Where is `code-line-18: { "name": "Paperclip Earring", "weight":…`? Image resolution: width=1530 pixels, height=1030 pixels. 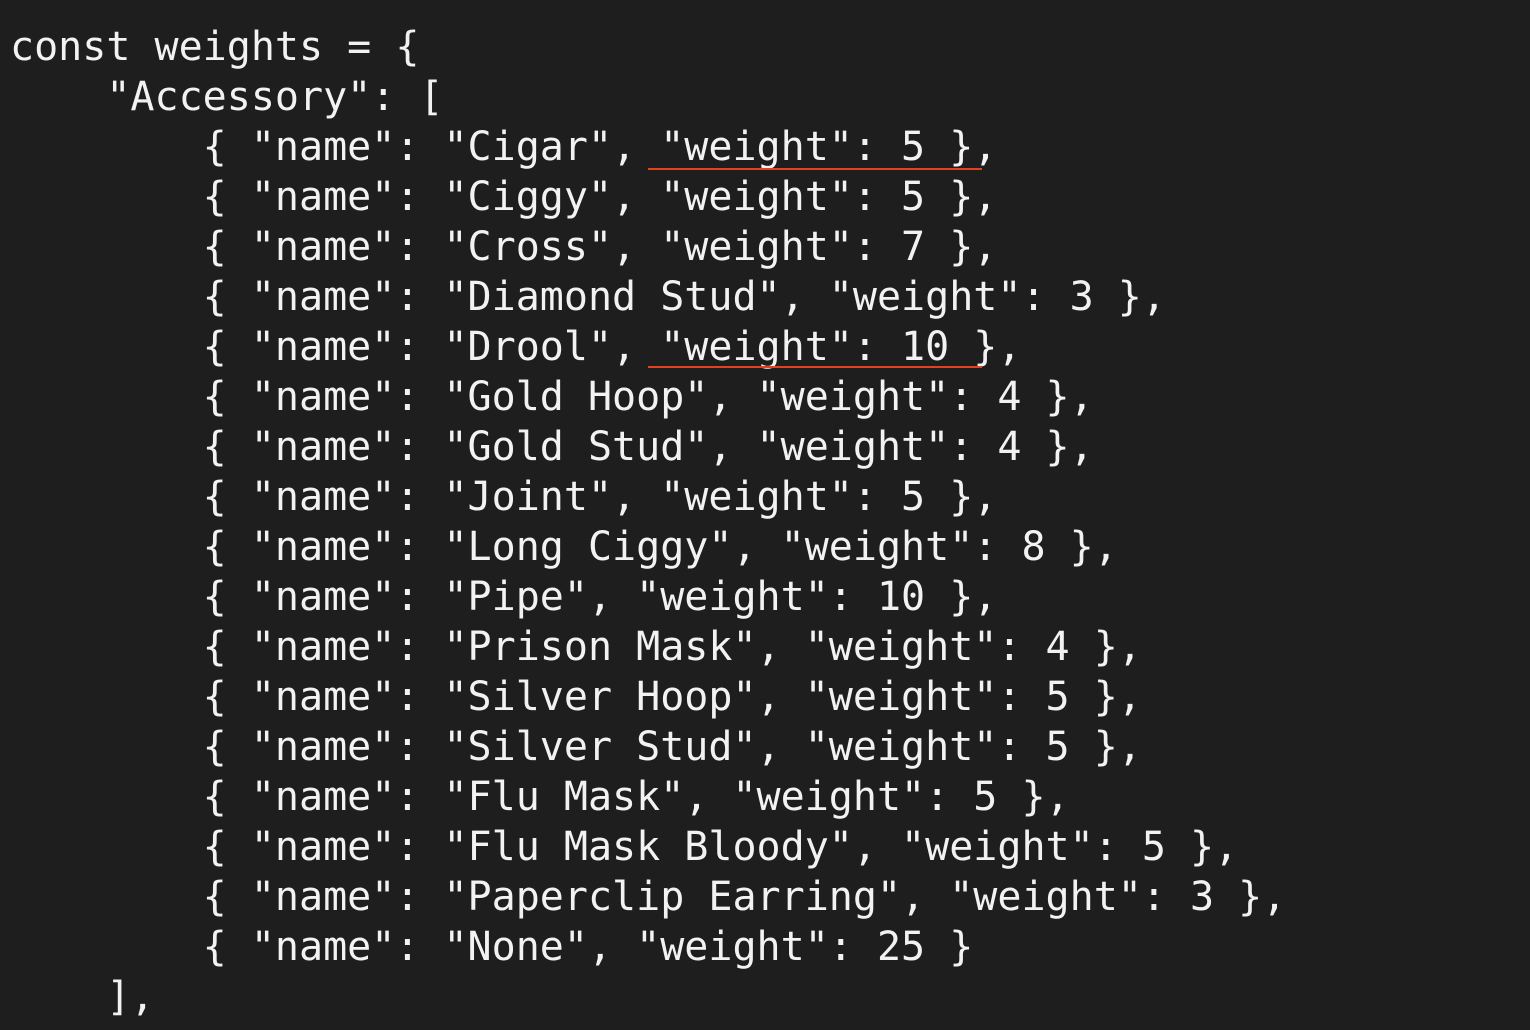 code-line-18: { "name": "Paperclip Earring", "weight":… is located at coordinates (648, 897).